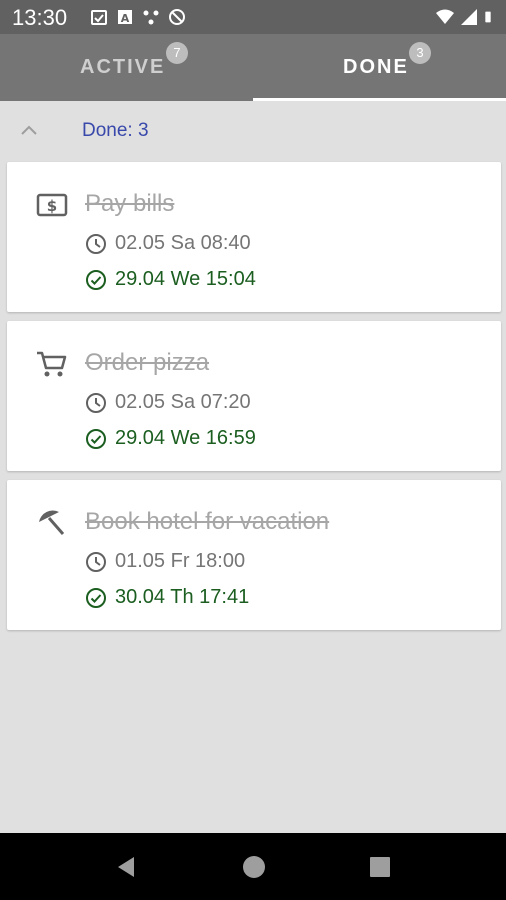 This screenshot has width=506, height=900. Describe the element at coordinates (151, 17) in the screenshot. I see `network-nodes-icon` at that location.